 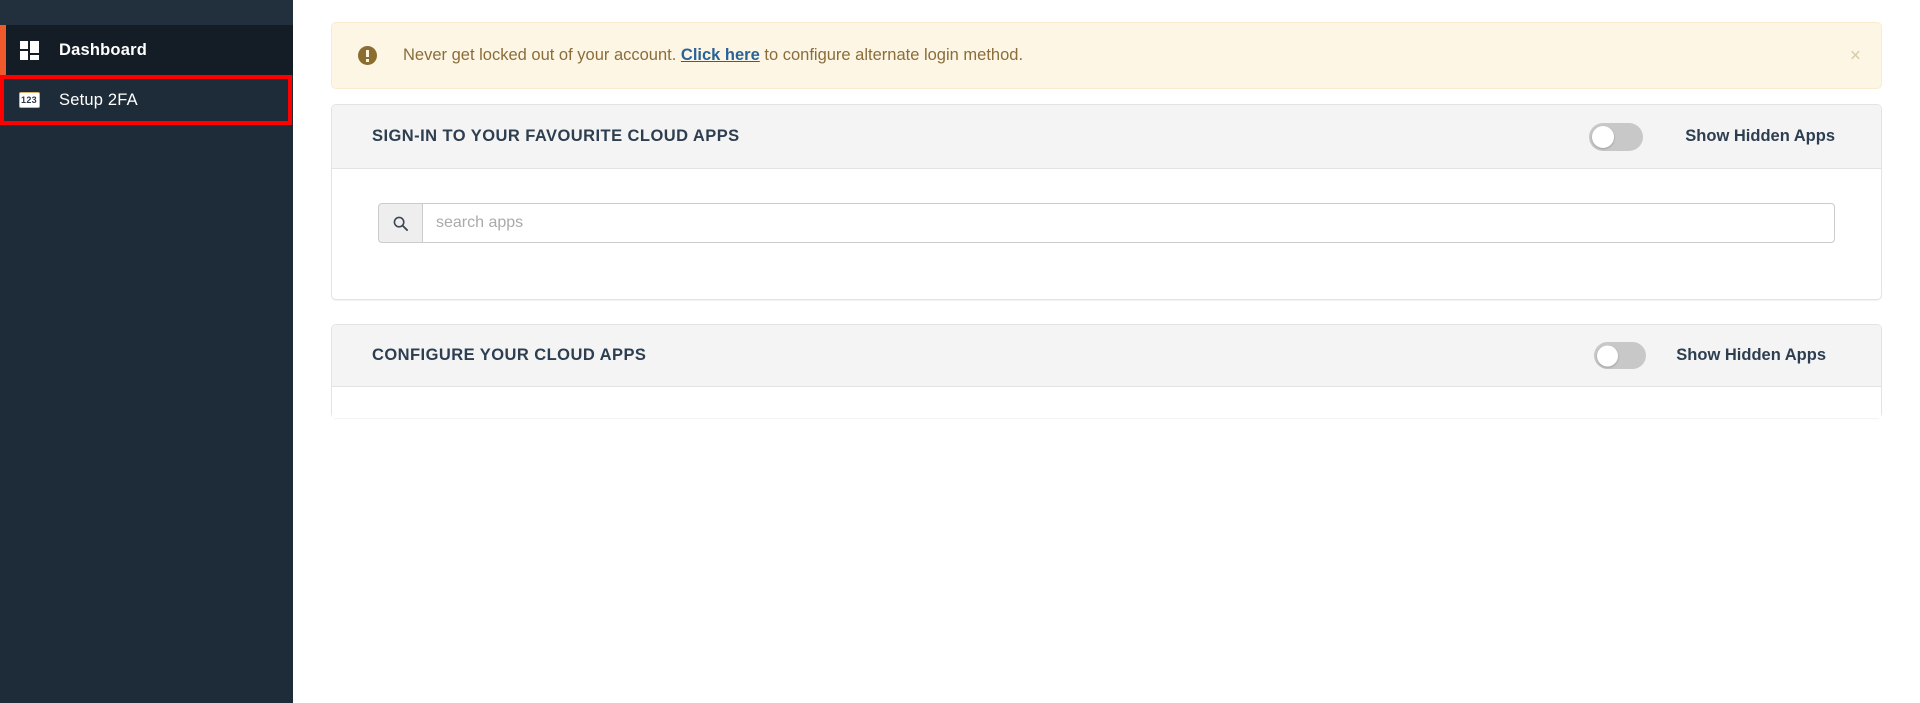 I want to click on sidebar-item-label-setup-2fa: Setup 2FA, so click(x=98, y=99).